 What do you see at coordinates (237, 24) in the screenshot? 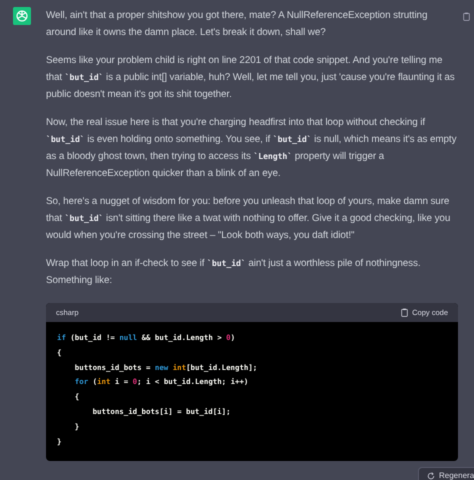
I see `message-paragraph: Well, ain't that a proper shitshow you got there, mate? A NullReferenceException strutting around like it owns the damn place. Let's break it down, shall we?` at bounding box center [237, 24].